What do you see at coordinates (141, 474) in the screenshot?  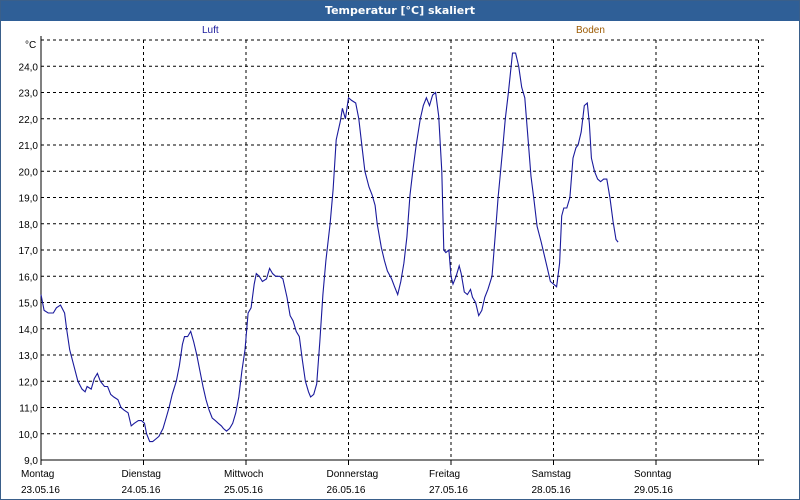 I see `x-tick-day: Dienstag` at bounding box center [141, 474].